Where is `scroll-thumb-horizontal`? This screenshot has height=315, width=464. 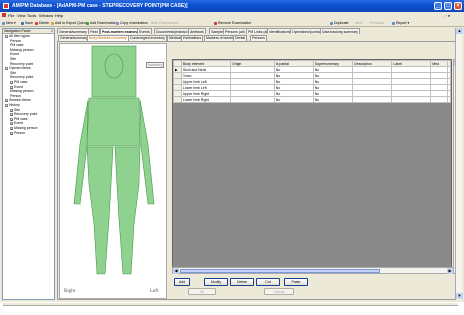
scroll-thumb-horizontal is located at coordinates (280, 271).